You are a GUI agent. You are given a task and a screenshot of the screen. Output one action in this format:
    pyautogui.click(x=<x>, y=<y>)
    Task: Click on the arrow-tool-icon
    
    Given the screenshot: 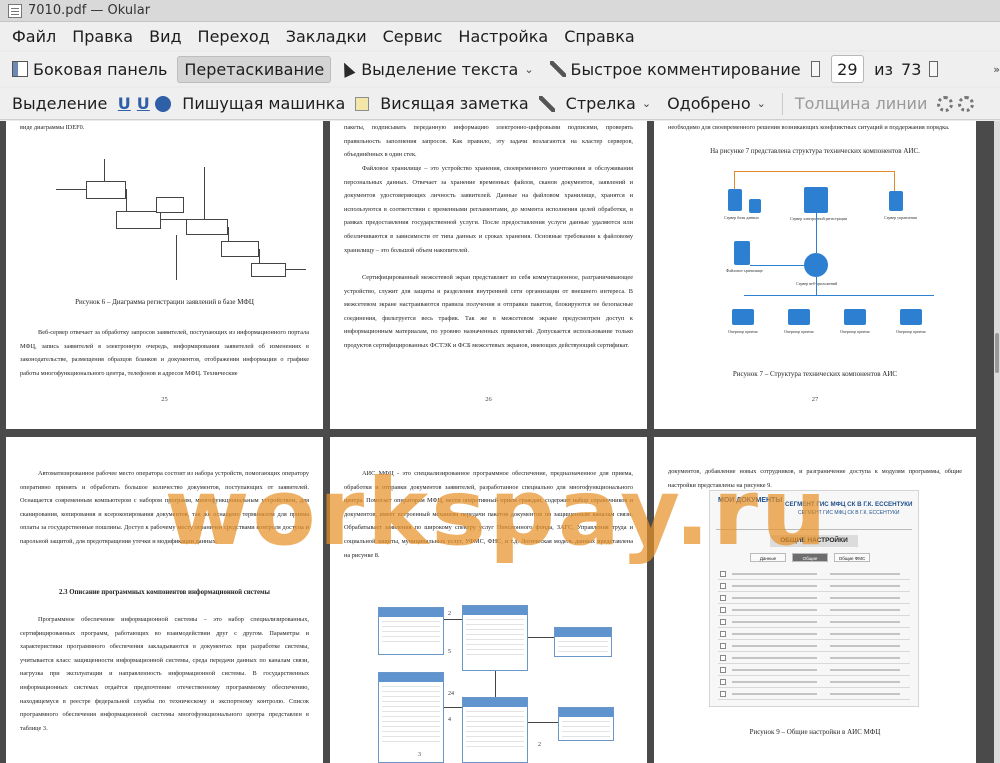 What is the action you would take?
    pyautogui.click(x=546, y=103)
    